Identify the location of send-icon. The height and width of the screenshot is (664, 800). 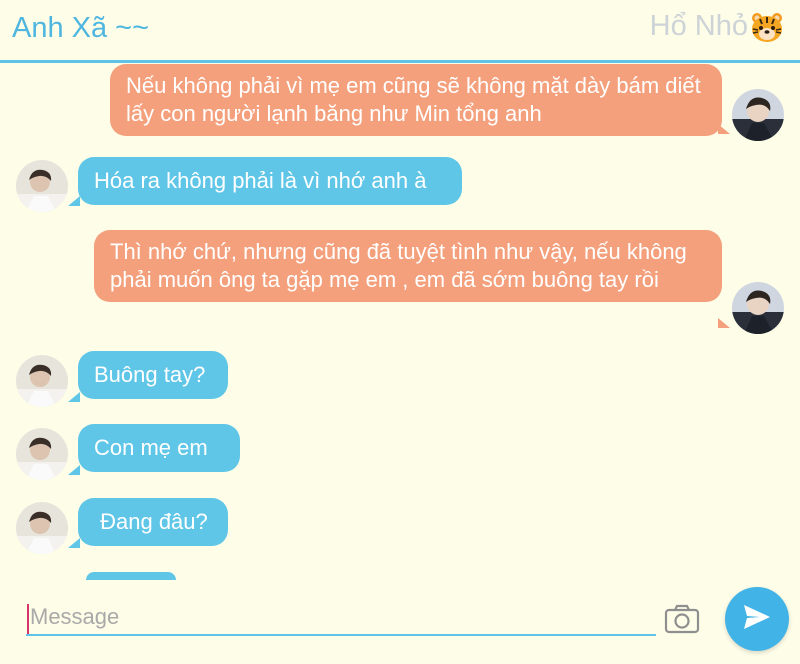
(757, 619).